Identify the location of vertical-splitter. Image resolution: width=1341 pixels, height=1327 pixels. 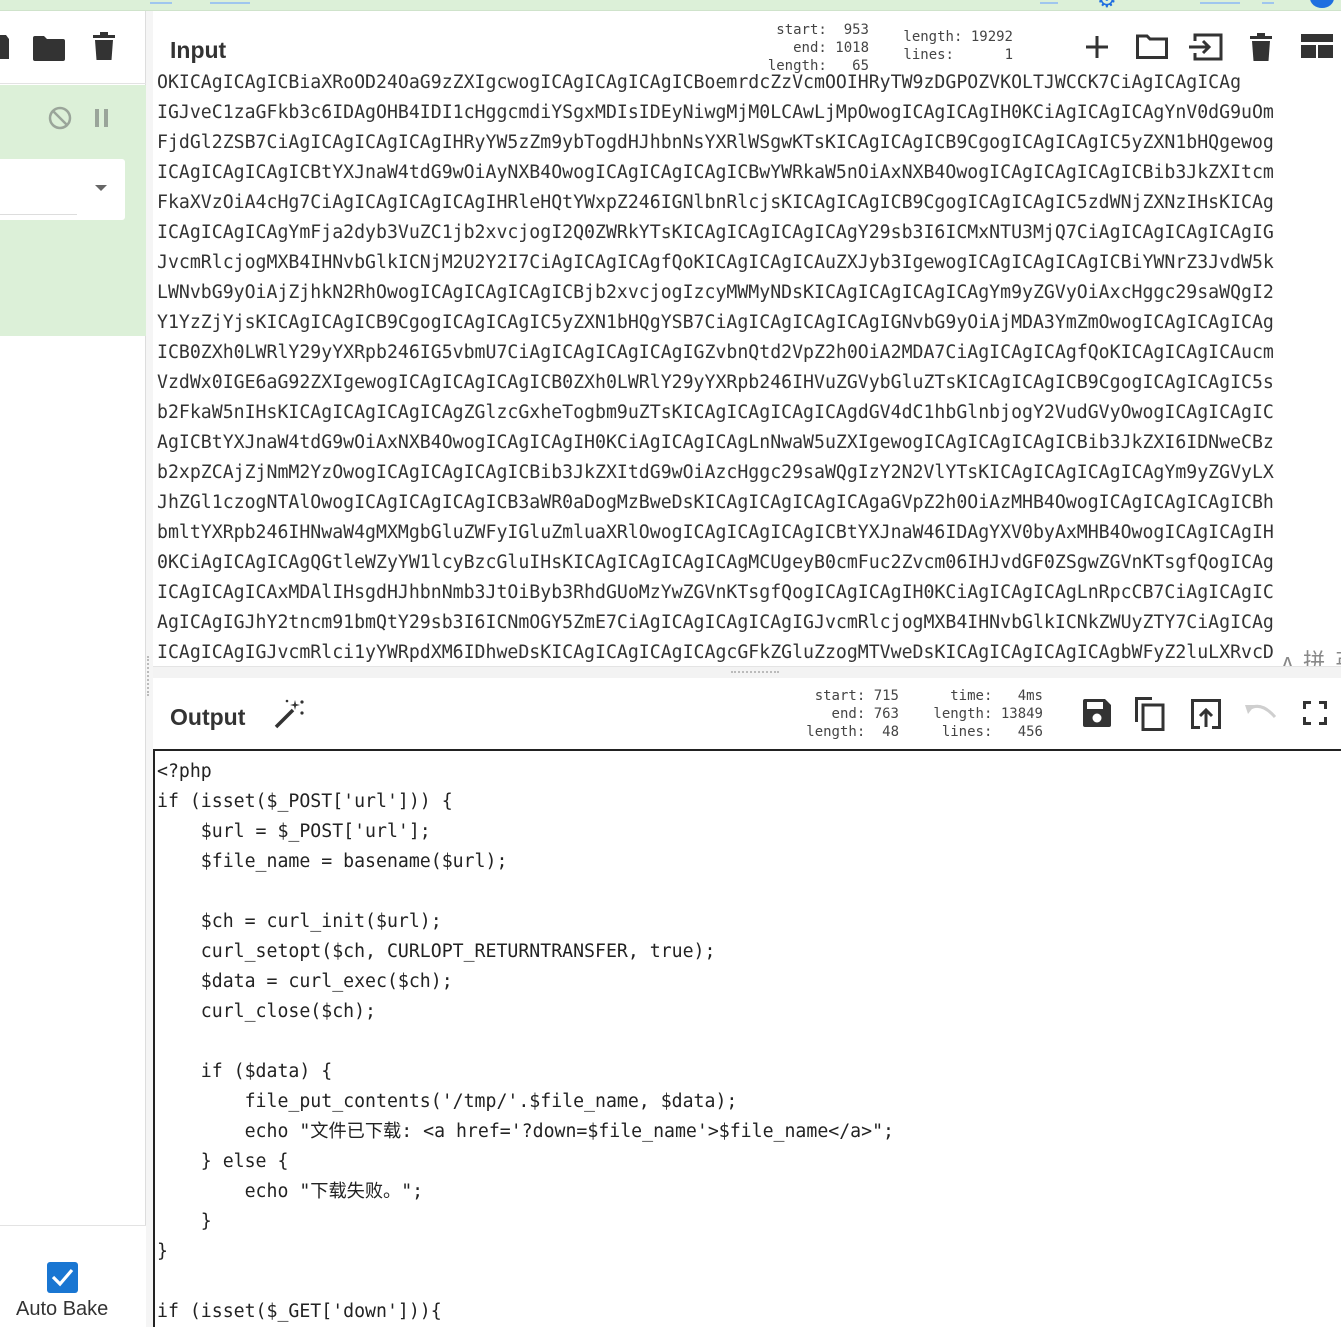
(149, 669).